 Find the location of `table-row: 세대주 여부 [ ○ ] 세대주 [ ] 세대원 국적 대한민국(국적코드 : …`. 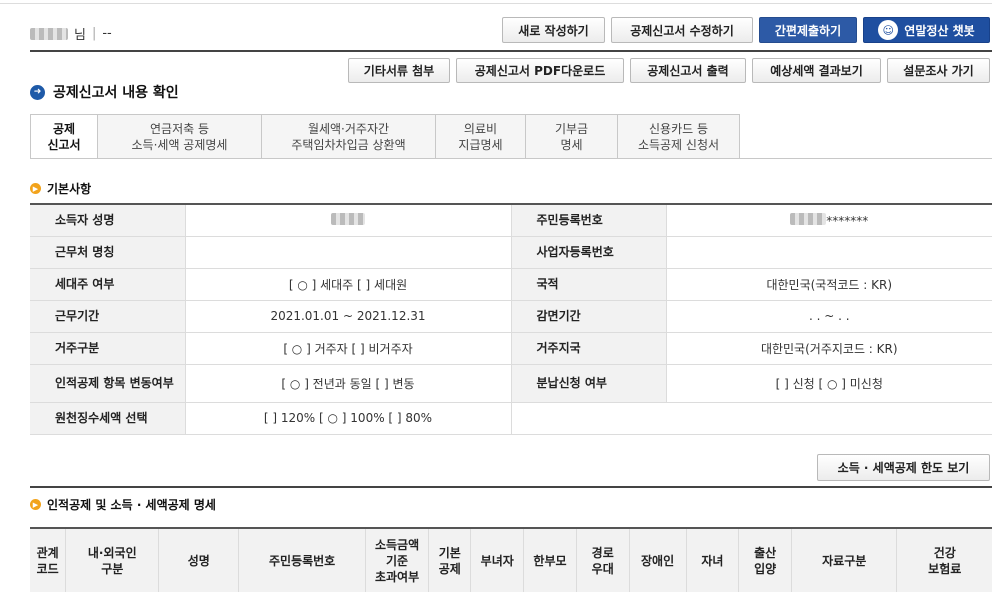

table-row: 세대주 여부 [ ○ ] 세대주 [ ] 세대원 국적 대한민국(국적코드 : … is located at coordinates (511, 284).